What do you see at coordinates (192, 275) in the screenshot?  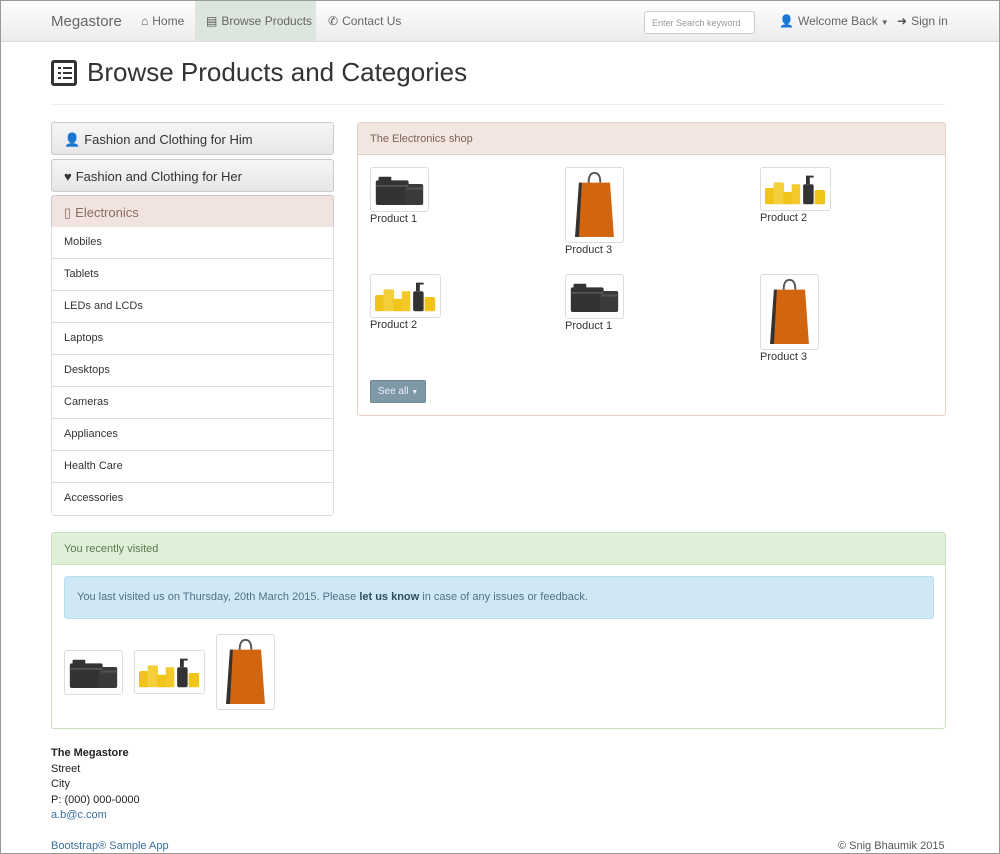 I see `subcategory-item: Tablets` at bounding box center [192, 275].